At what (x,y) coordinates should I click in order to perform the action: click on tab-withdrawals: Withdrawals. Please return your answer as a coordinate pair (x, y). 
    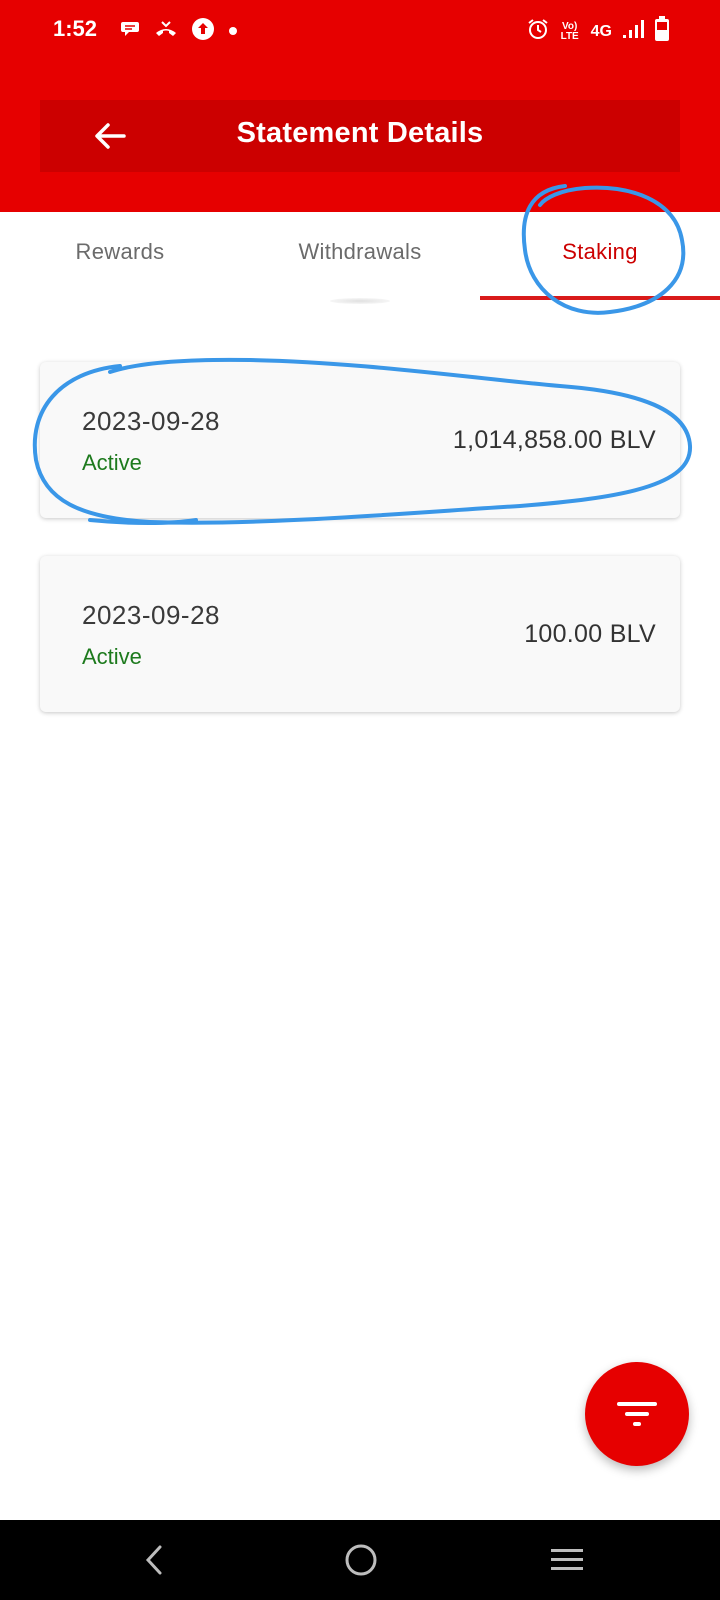
    Looking at the image, I should click on (360, 257).